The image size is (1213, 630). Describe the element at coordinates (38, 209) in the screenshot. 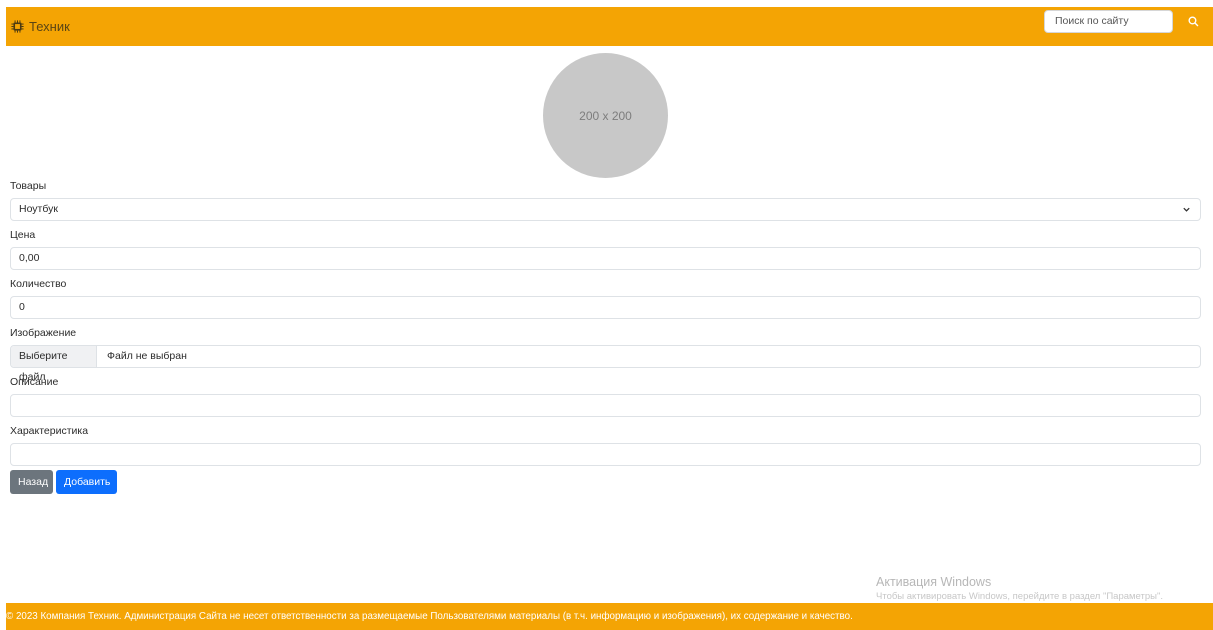

I see `products-selected-value: Ноутбук` at that location.